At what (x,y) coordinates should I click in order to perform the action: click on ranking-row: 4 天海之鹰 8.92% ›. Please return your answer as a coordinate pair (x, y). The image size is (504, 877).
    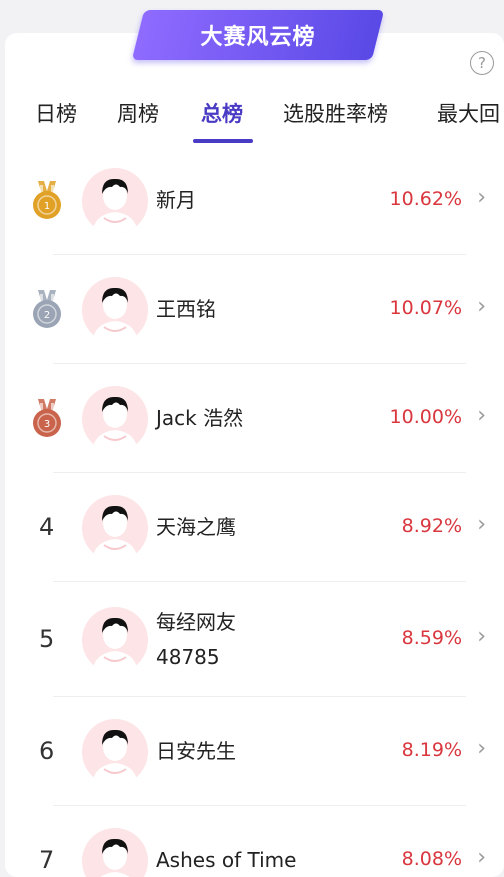
    Looking at the image, I should click on (254, 527).